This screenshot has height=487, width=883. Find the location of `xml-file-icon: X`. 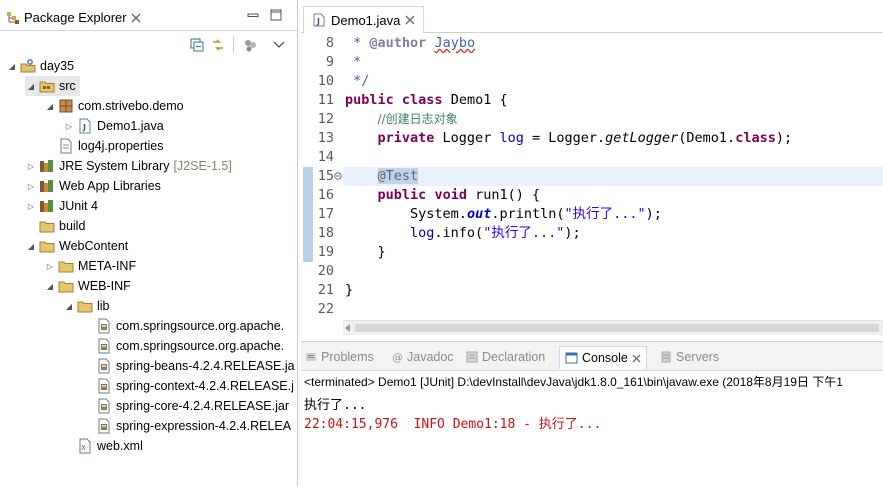

xml-file-icon: X is located at coordinates (85, 446).